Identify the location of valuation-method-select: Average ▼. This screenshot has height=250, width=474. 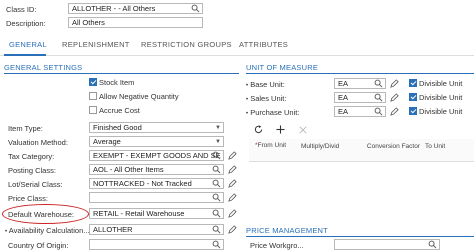
(156, 141).